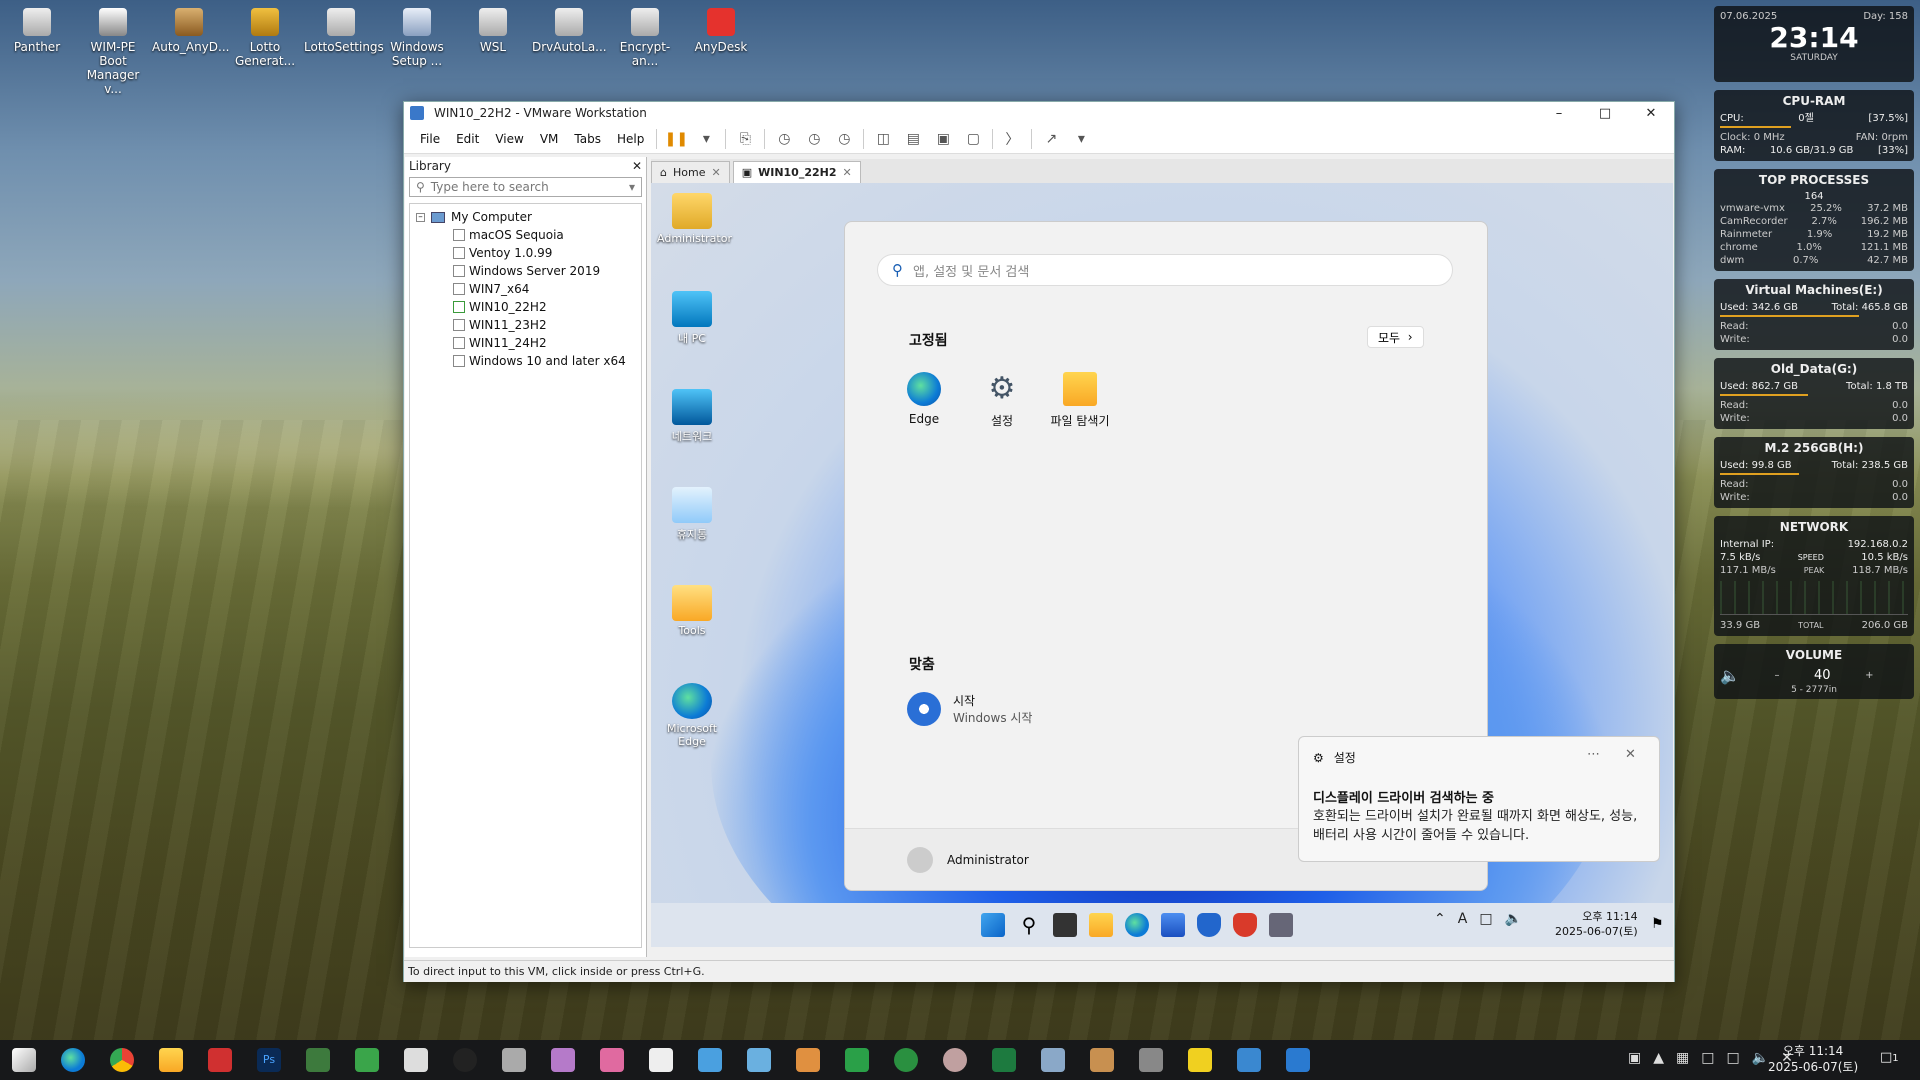  What do you see at coordinates (1249, 1060) in the screenshot?
I see `vmware-icon` at bounding box center [1249, 1060].